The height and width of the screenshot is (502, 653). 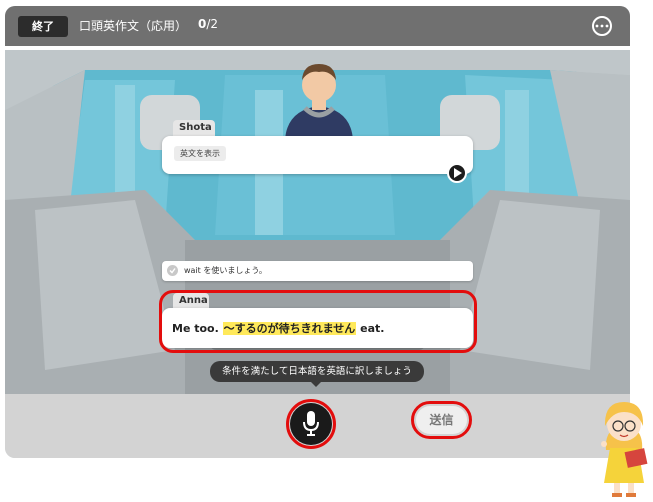 I want to click on progress-total: /2, so click(x=212, y=24).